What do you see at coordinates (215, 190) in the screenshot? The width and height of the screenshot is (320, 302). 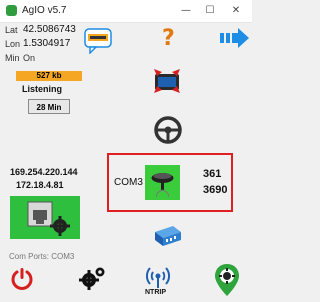 I see `gps-value-2: 3690` at bounding box center [215, 190].